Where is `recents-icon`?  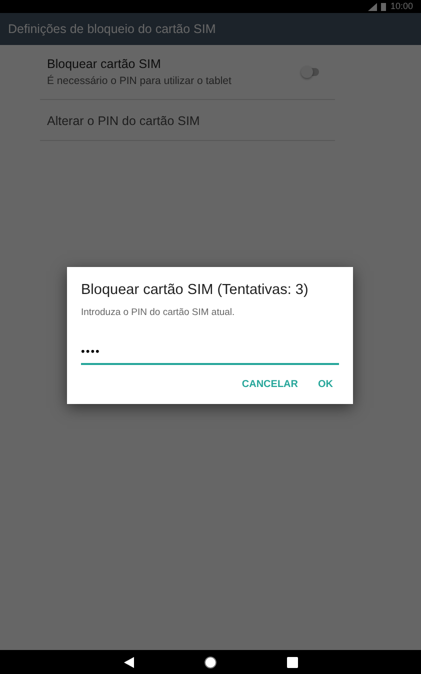 recents-icon is located at coordinates (292, 662).